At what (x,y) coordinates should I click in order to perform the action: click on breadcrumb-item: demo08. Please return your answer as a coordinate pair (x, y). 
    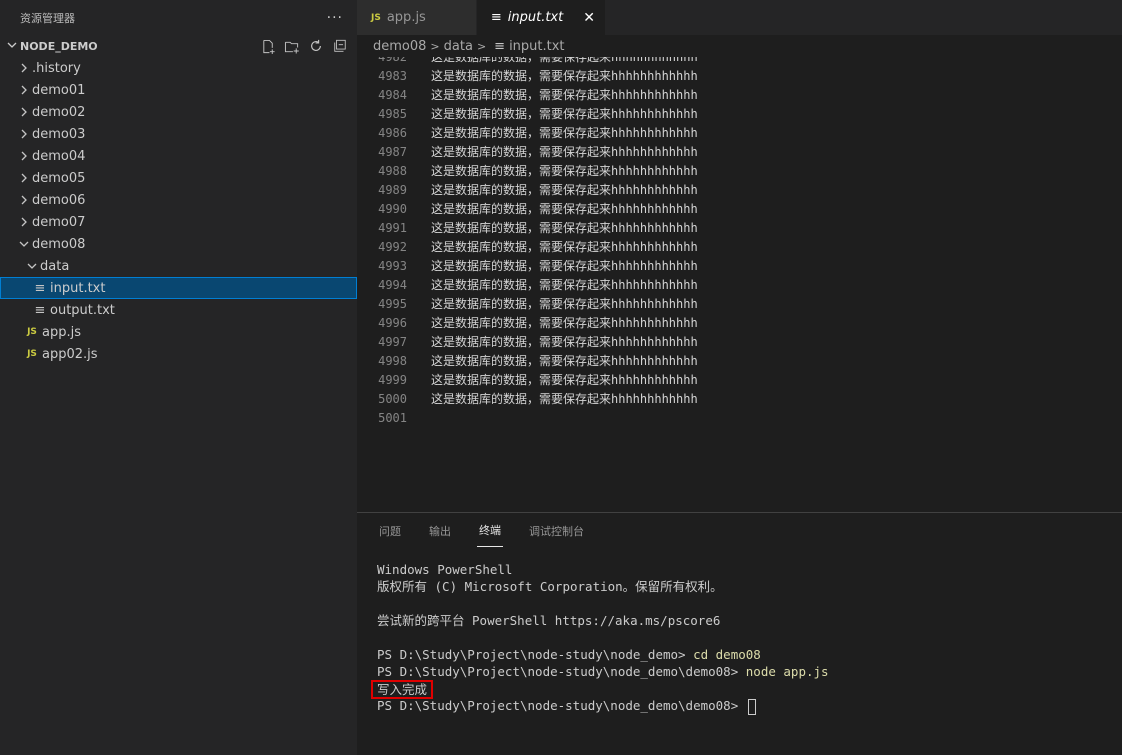
    Looking at the image, I should click on (399, 46).